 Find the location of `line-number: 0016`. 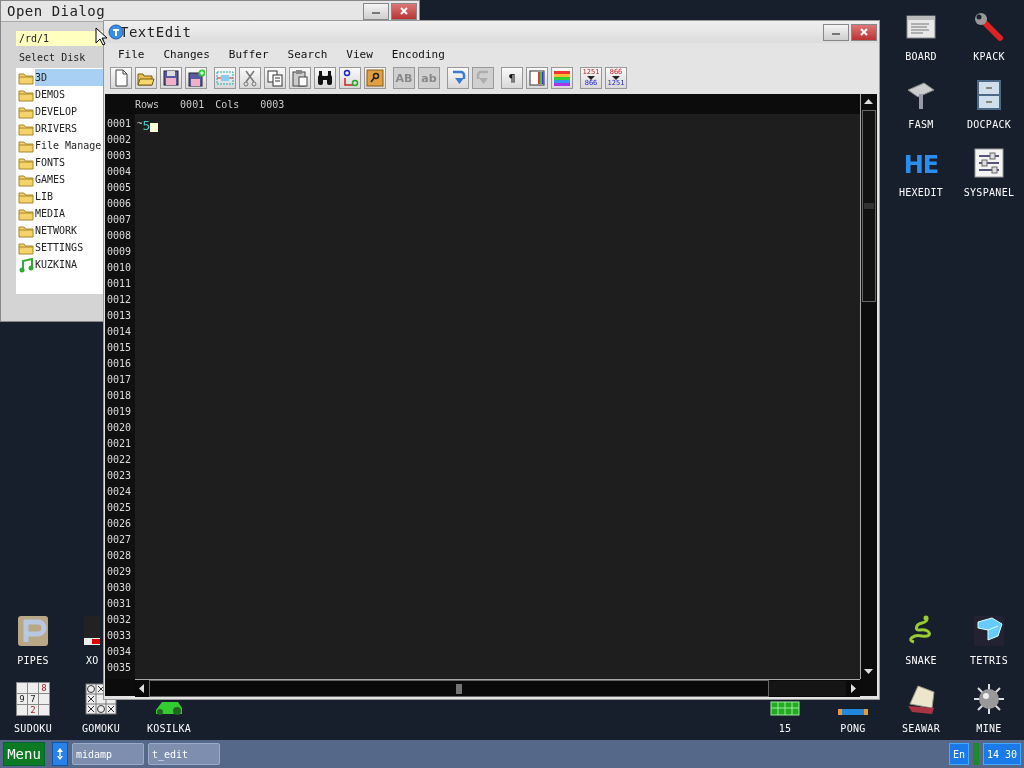

line-number: 0016 is located at coordinates (119, 364).